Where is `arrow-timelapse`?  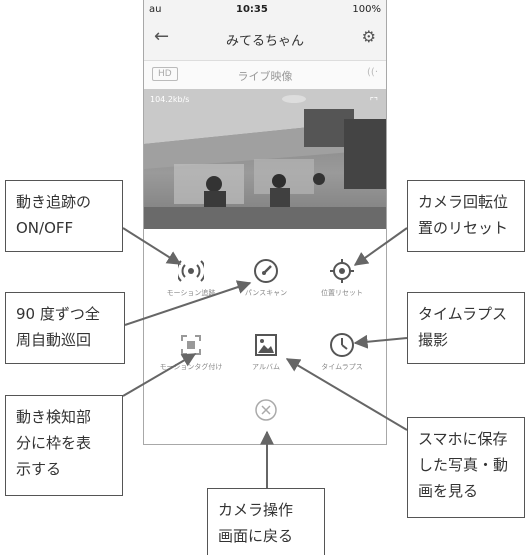 arrow-timelapse is located at coordinates (380, 341).